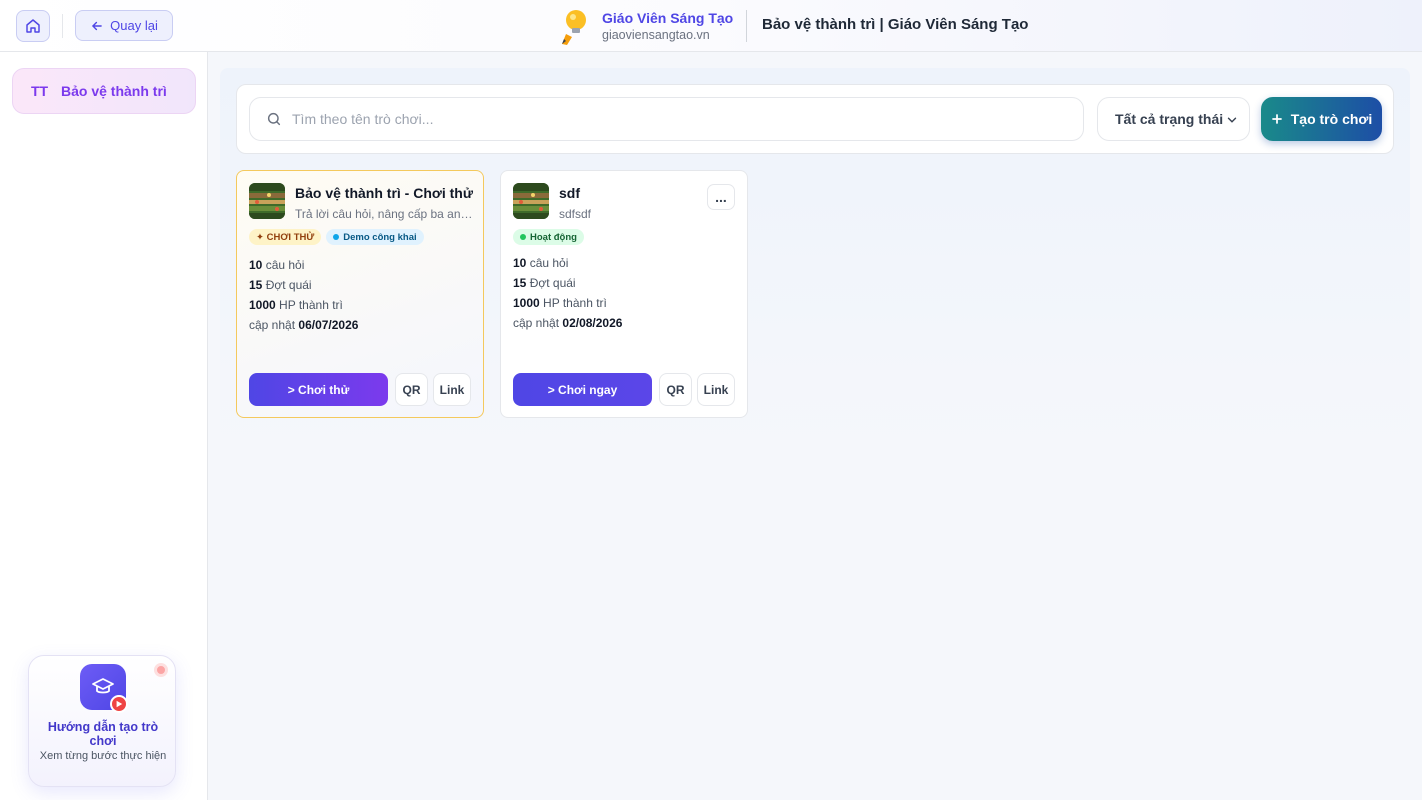  What do you see at coordinates (1232, 120) in the screenshot?
I see `chevron-down-icon` at bounding box center [1232, 120].